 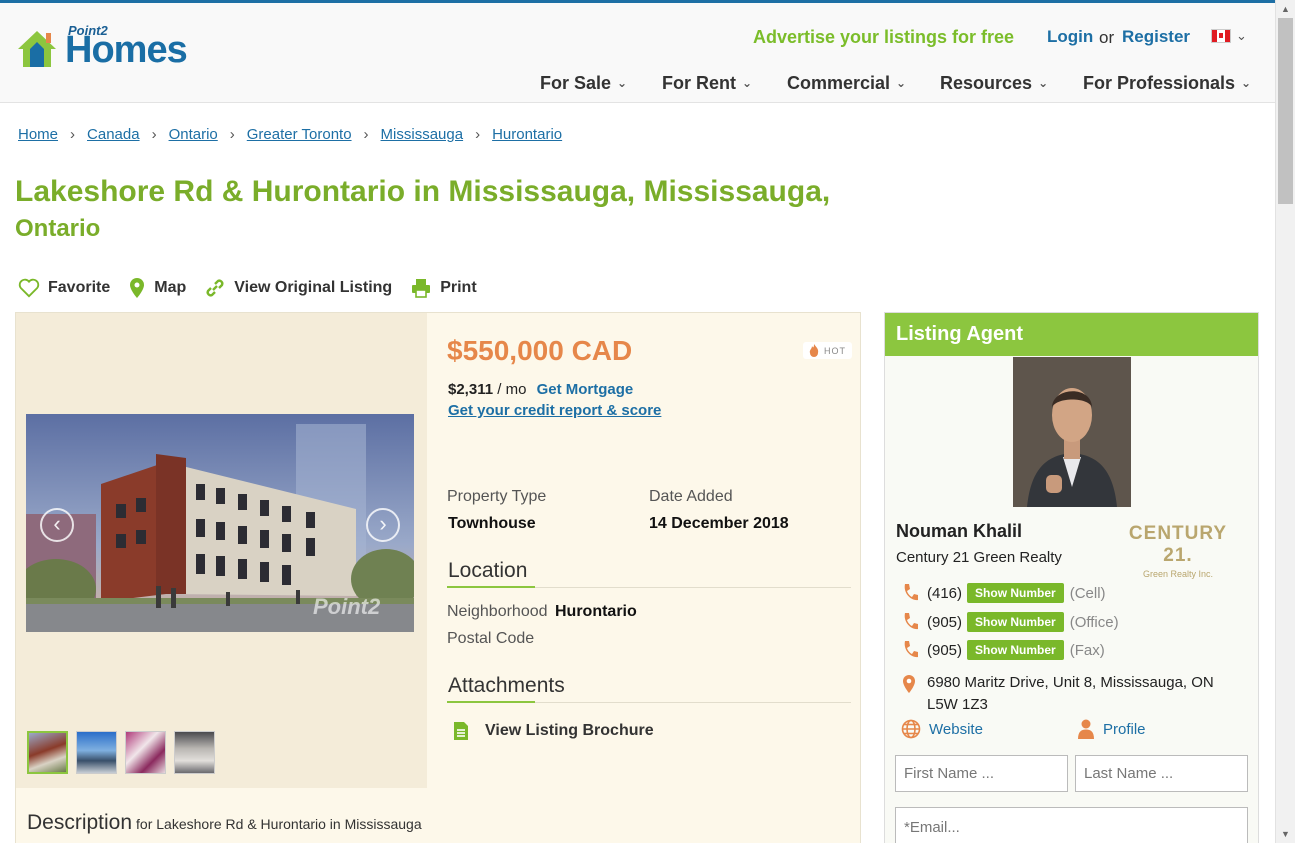 I want to click on favorite-button: Favorite, so click(x=64, y=288).